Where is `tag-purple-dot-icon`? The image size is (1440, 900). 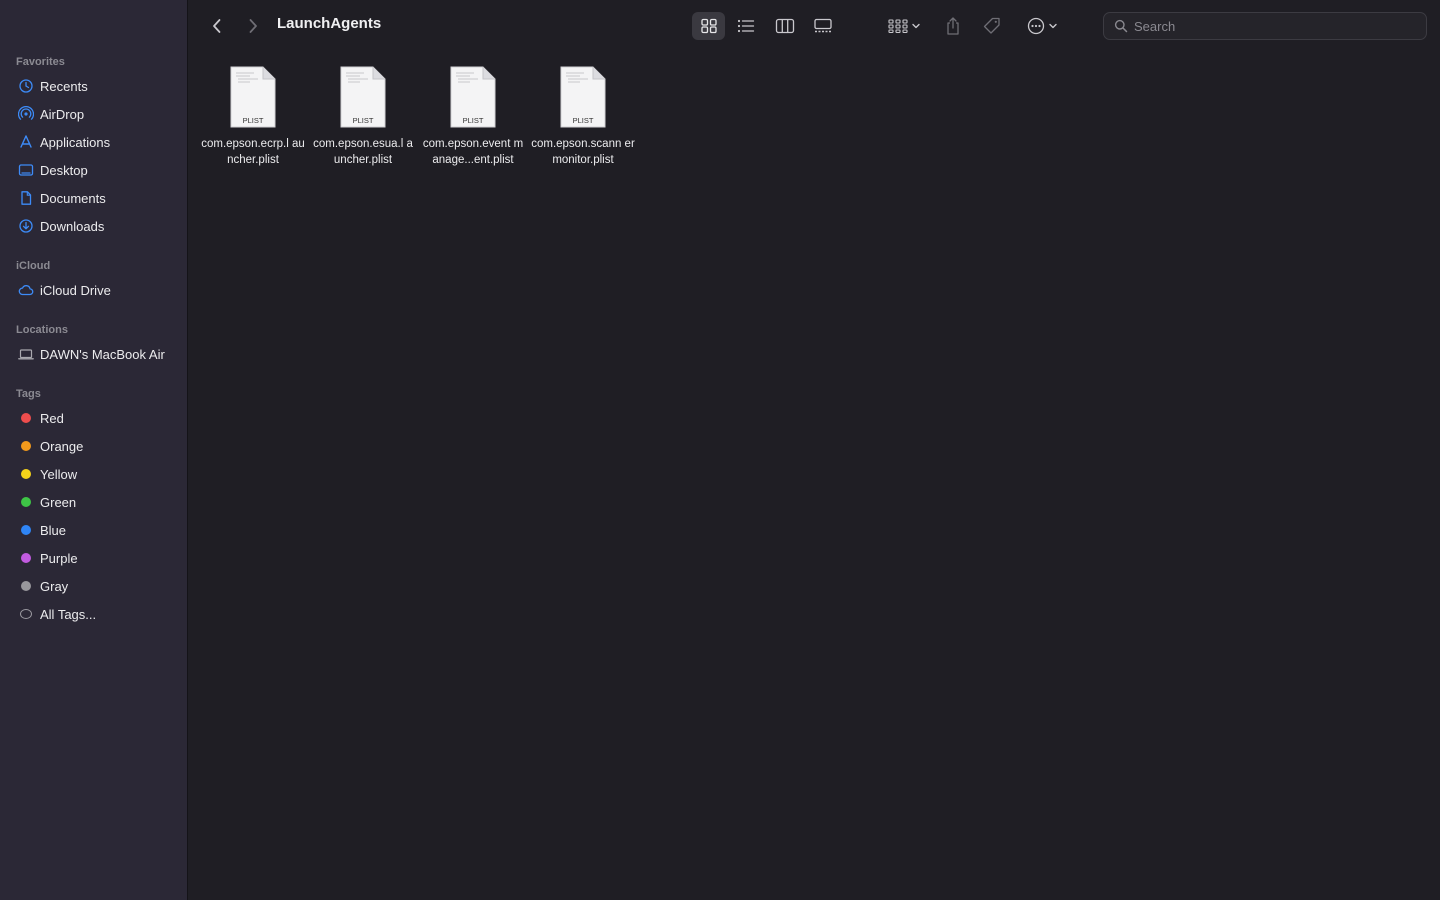 tag-purple-dot-icon is located at coordinates (26, 558).